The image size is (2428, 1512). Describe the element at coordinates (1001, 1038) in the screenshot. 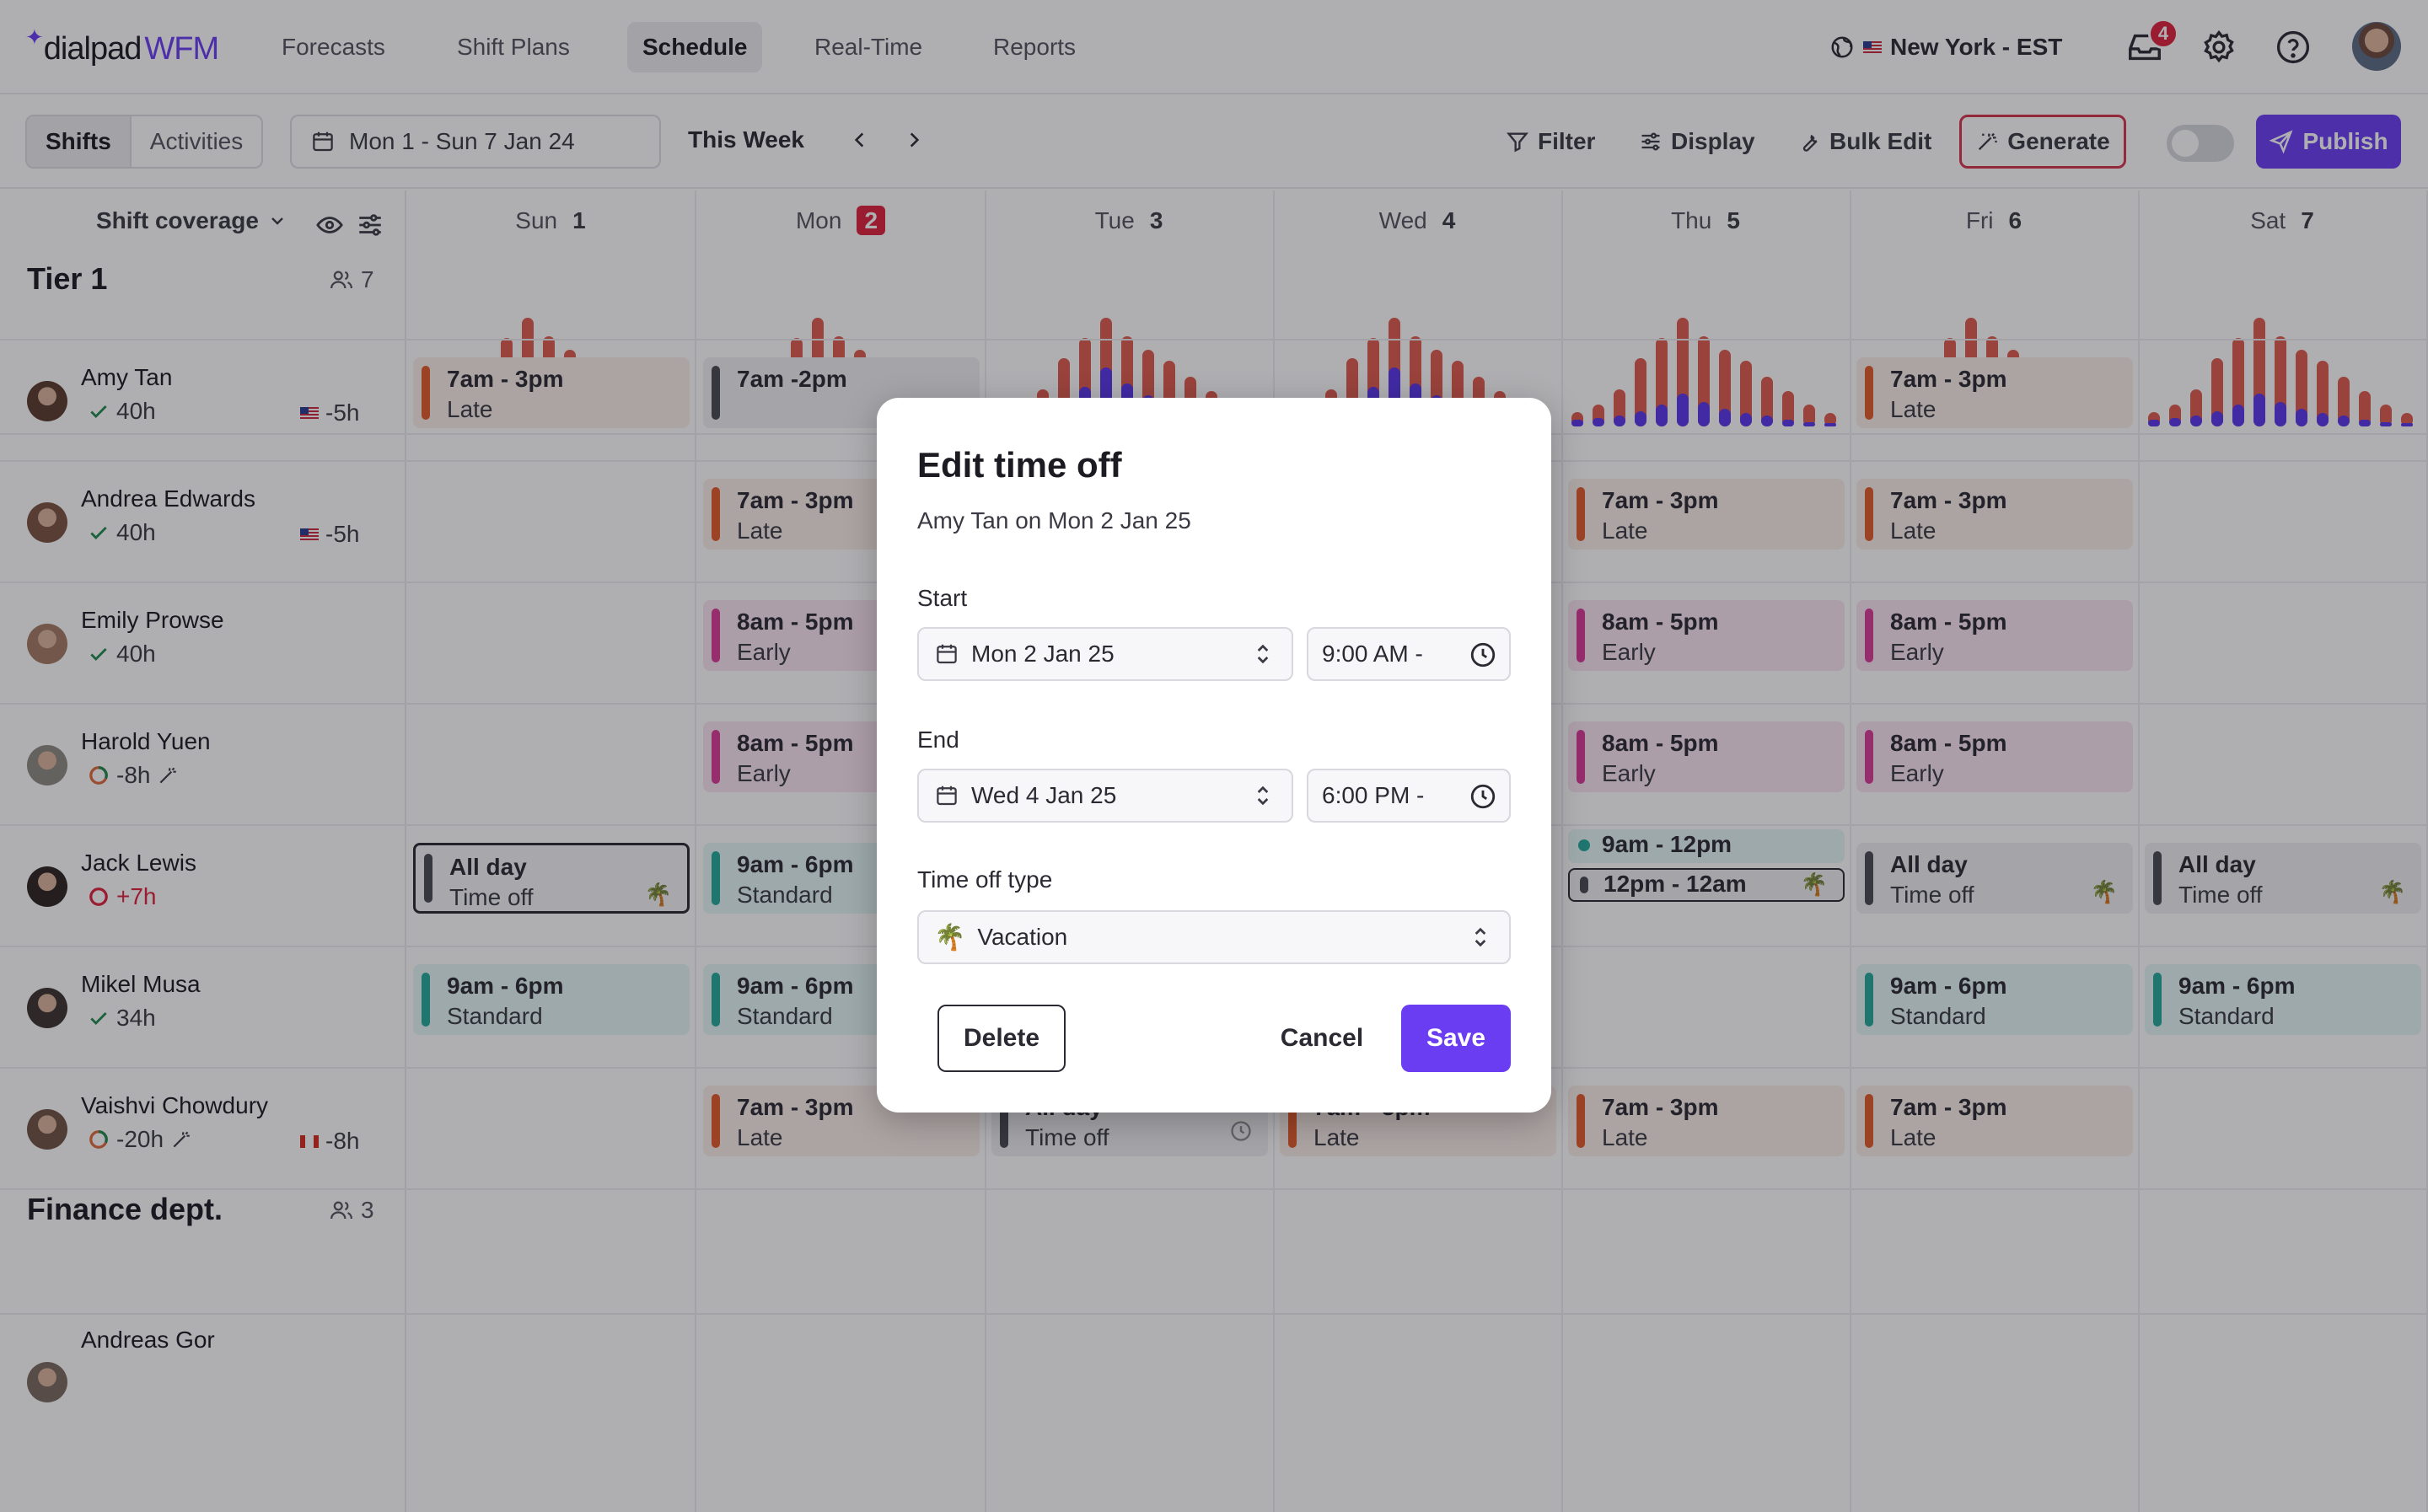

I see `delete-button: Delete` at that location.